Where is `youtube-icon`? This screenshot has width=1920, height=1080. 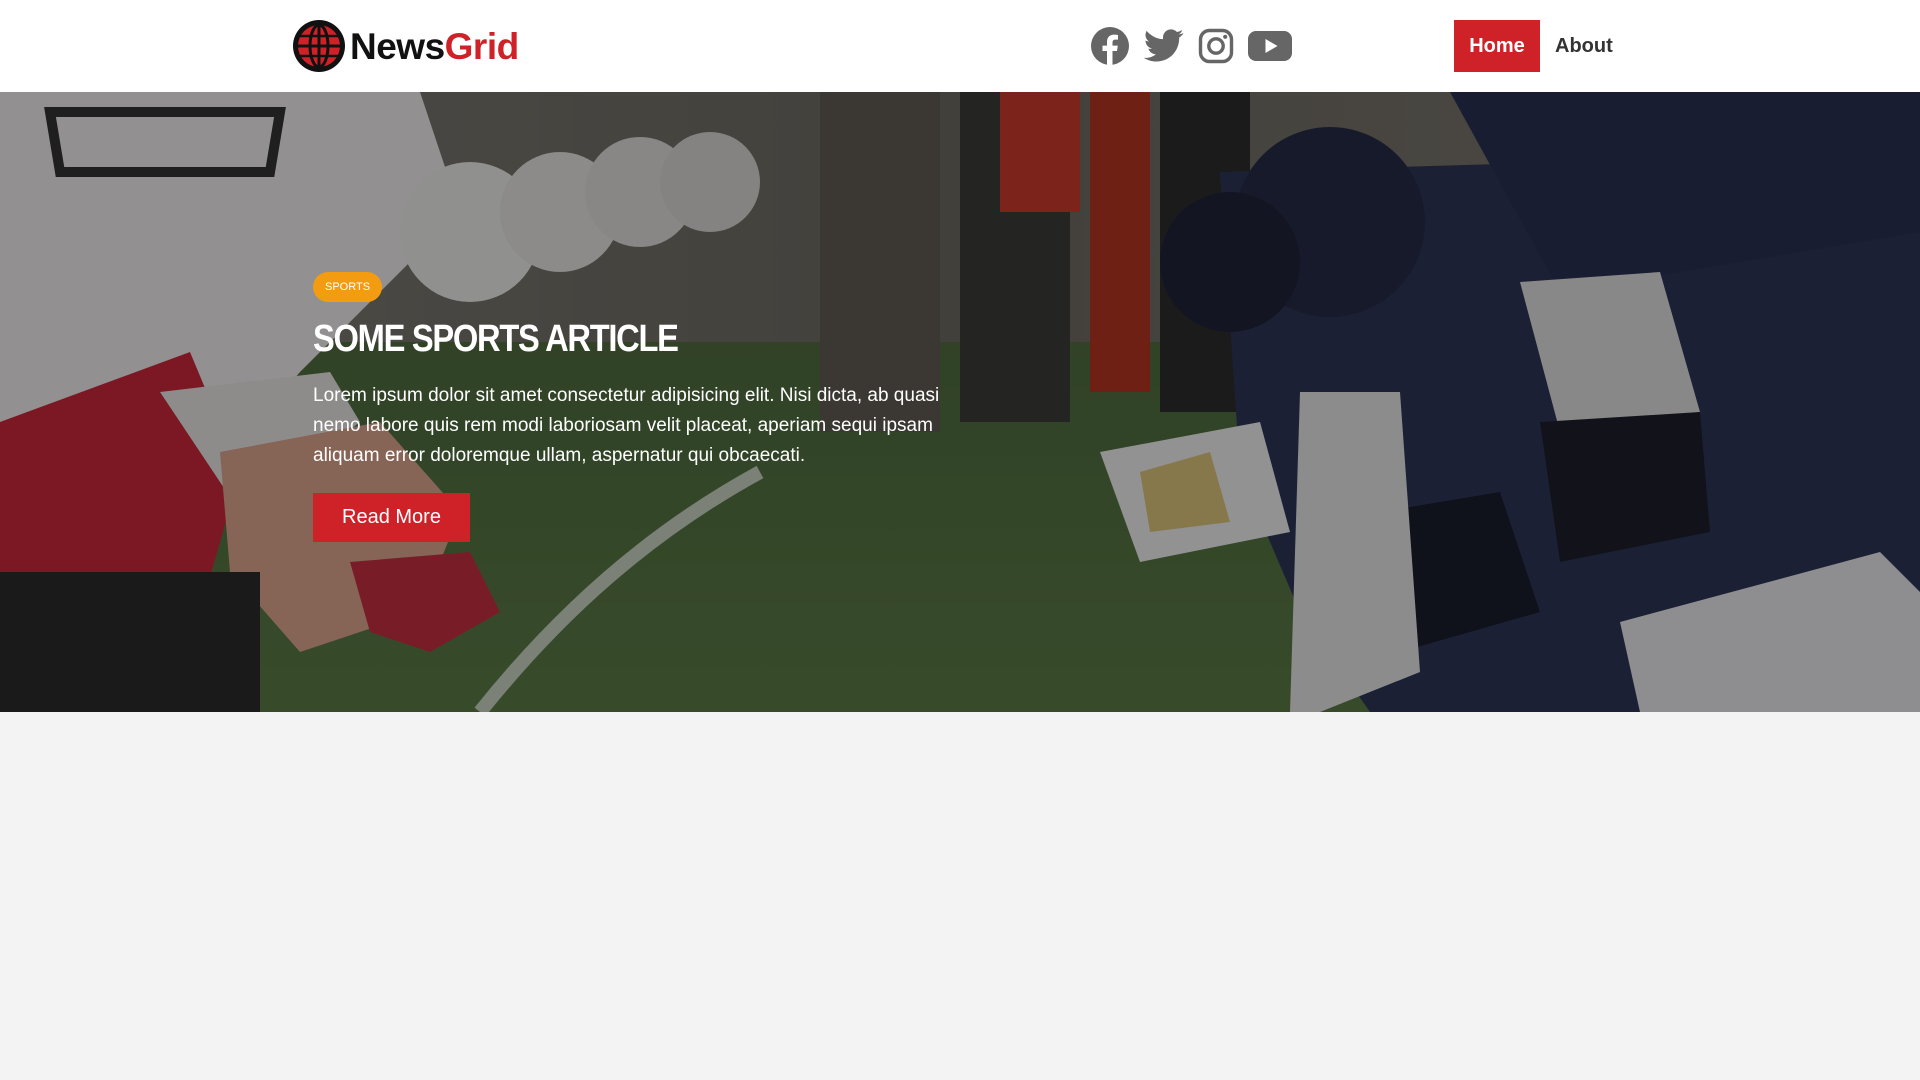 youtube-icon is located at coordinates (1270, 46).